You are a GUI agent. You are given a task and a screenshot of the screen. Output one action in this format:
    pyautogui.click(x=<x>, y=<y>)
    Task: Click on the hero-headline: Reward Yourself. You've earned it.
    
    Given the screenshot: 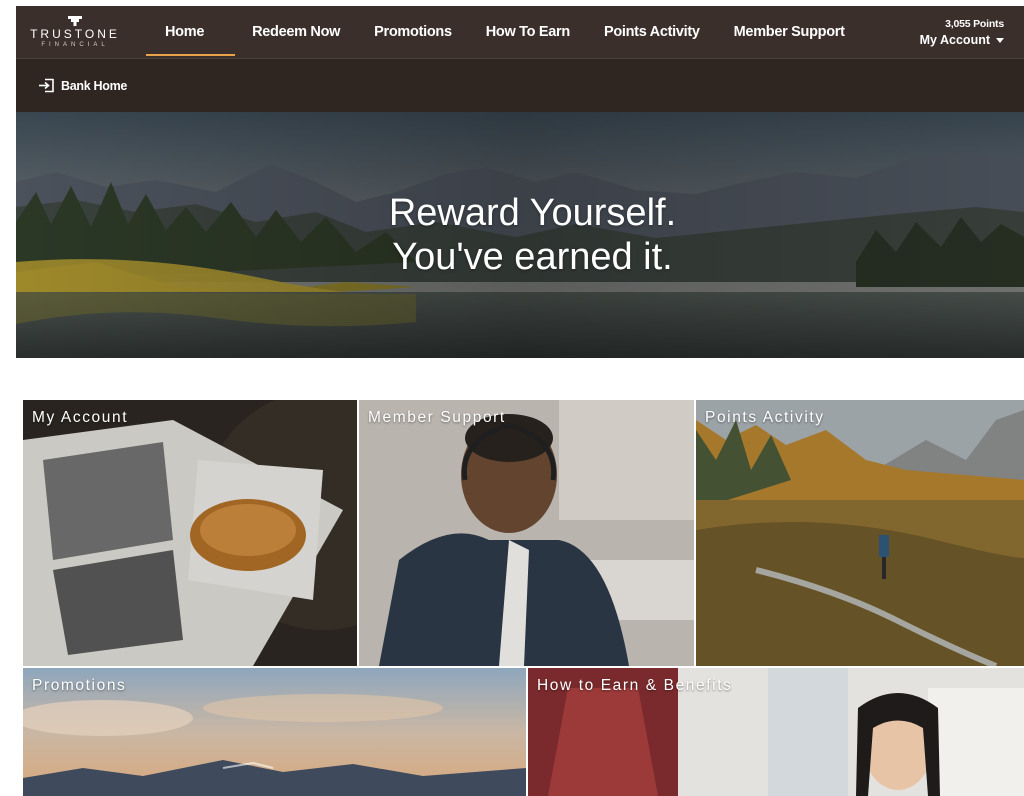 What is the action you would take?
    pyautogui.click(x=520, y=235)
    